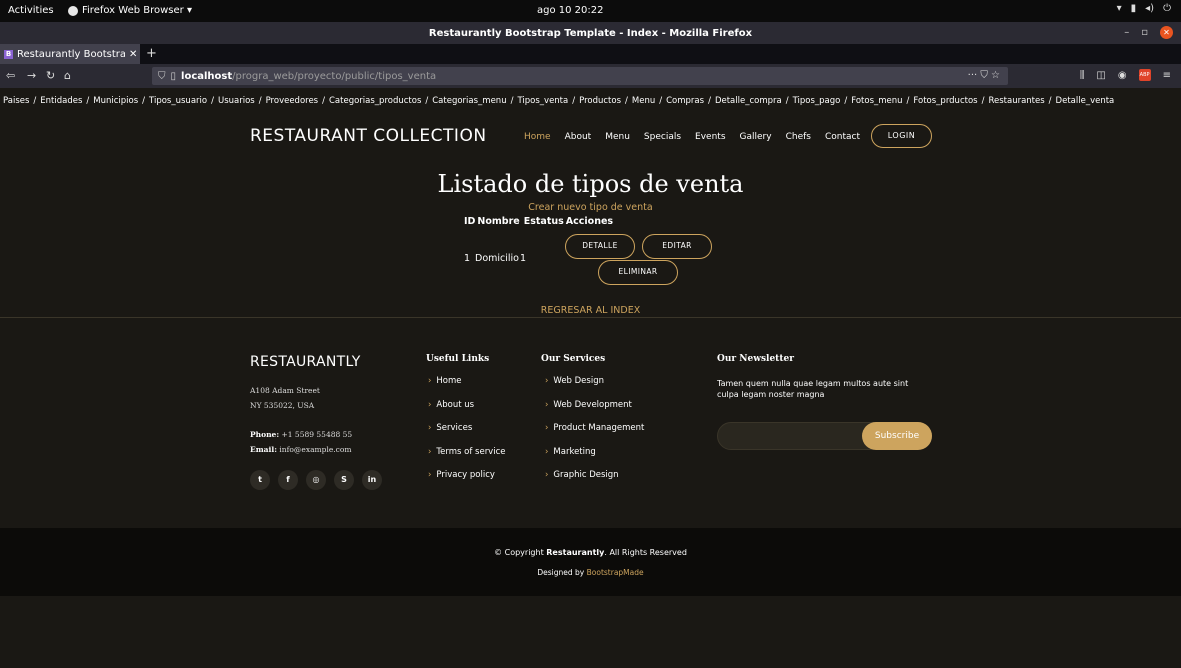  Describe the element at coordinates (562, 572) in the screenshot. I see `designed-prefix: Designed by` at that location.